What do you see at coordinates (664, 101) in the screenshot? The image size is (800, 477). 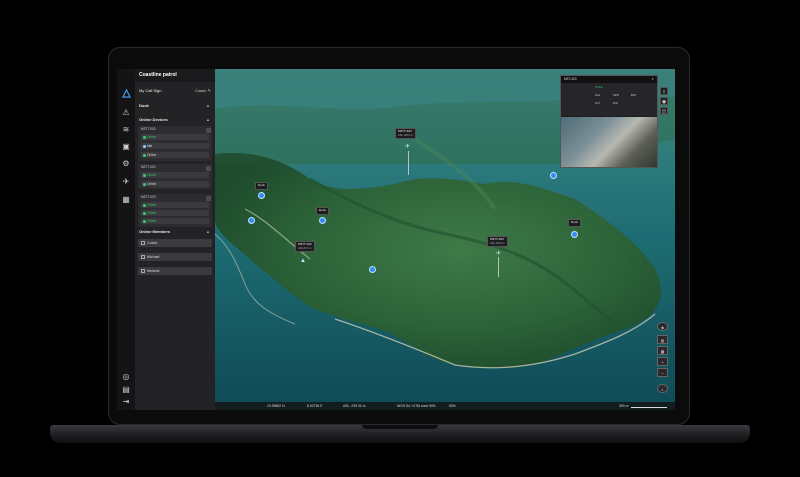 I see `pin-tool-icon: ◉` at bounding box center [664, 101].